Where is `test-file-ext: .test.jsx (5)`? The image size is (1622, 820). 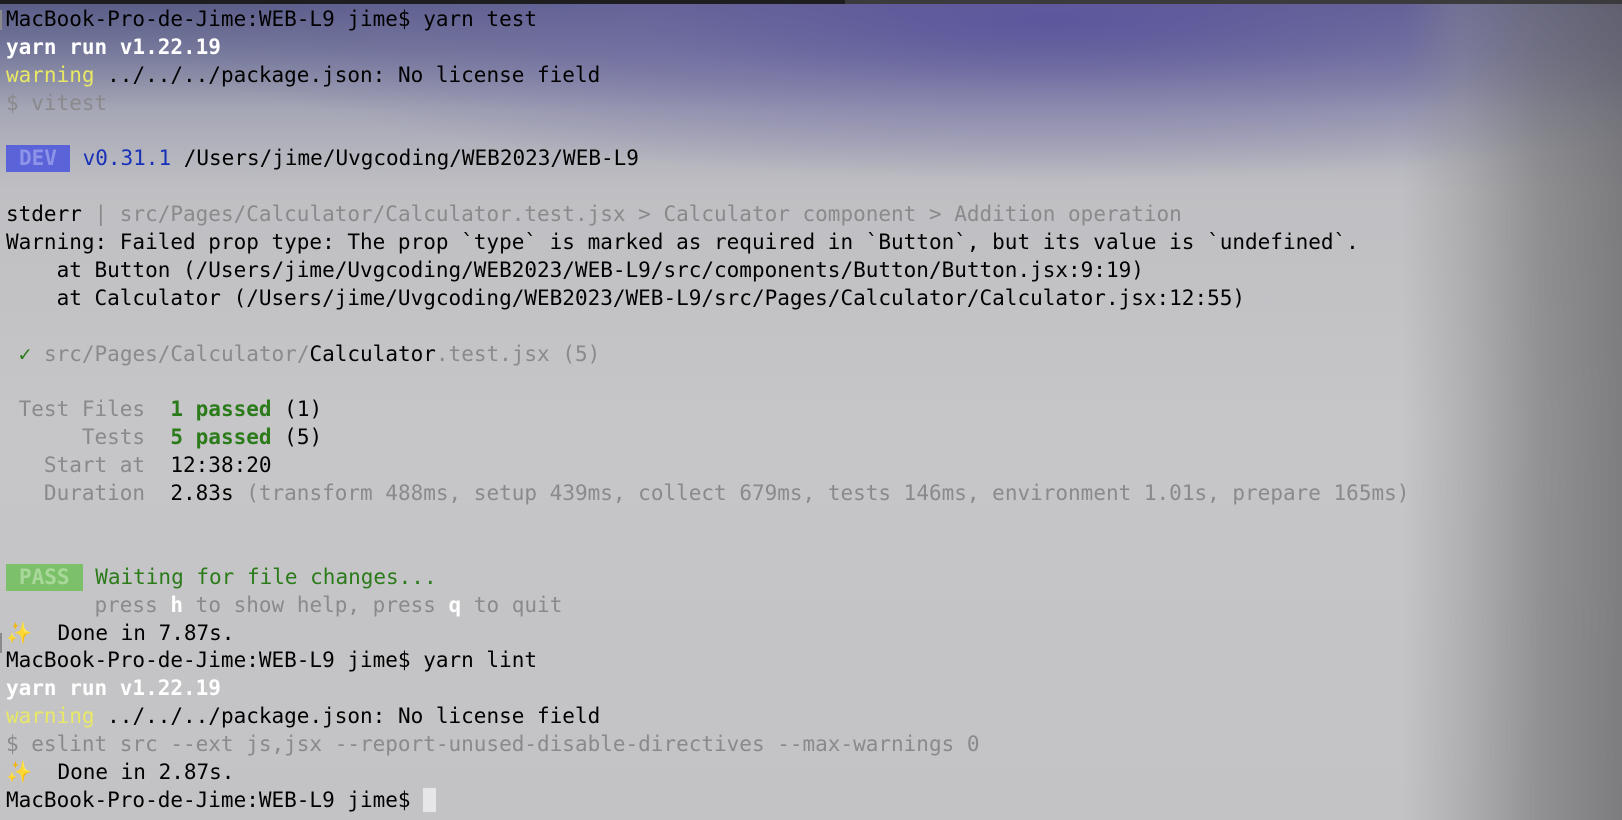 test-file-ext: .test.jsx (5) is located at coordinates (518, 353).